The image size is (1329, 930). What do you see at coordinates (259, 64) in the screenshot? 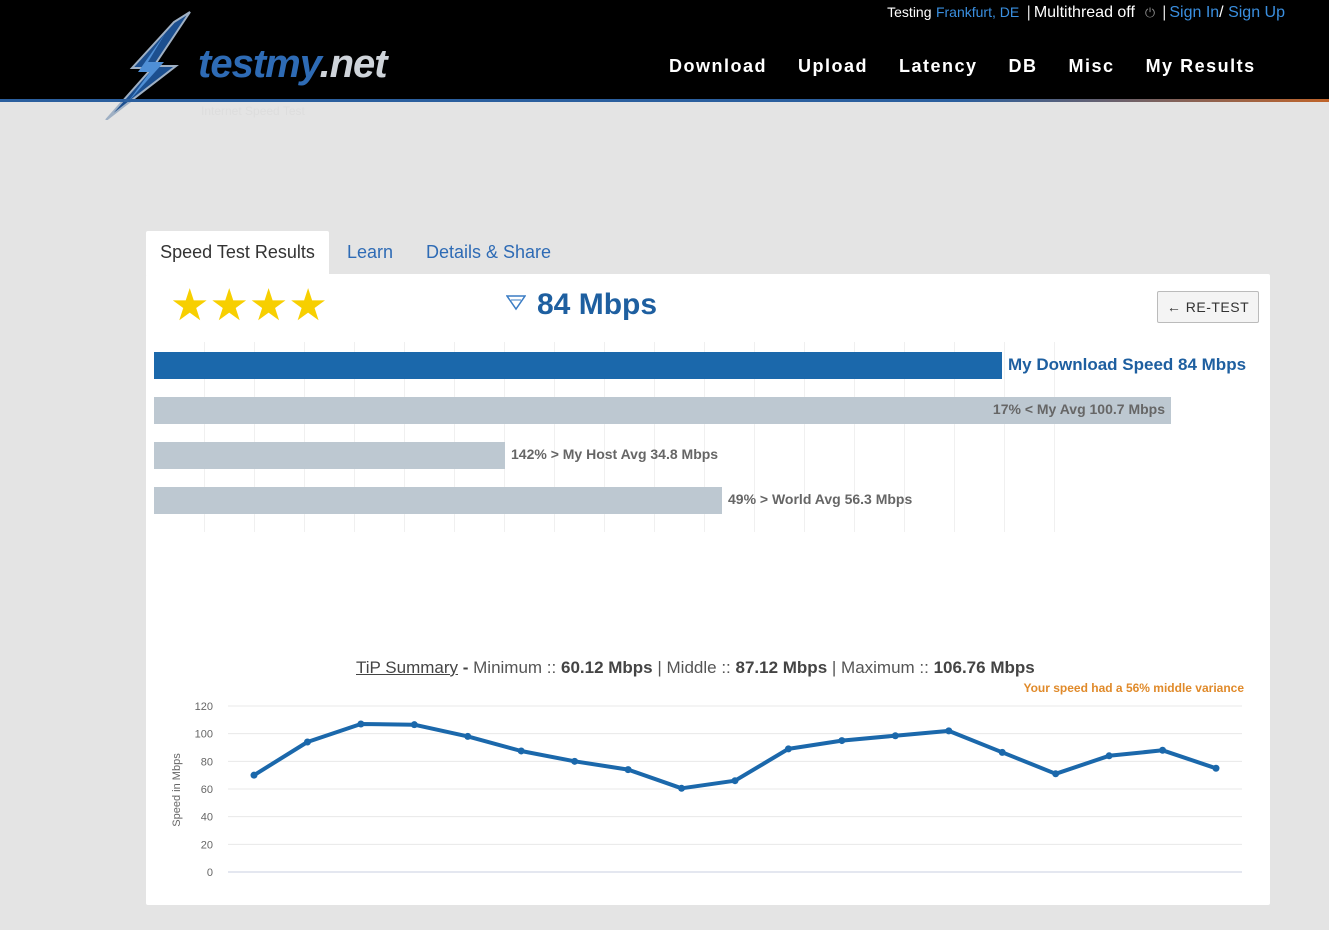
I see `logo-part-testmy: testmy` at bounding box center [259, 64].